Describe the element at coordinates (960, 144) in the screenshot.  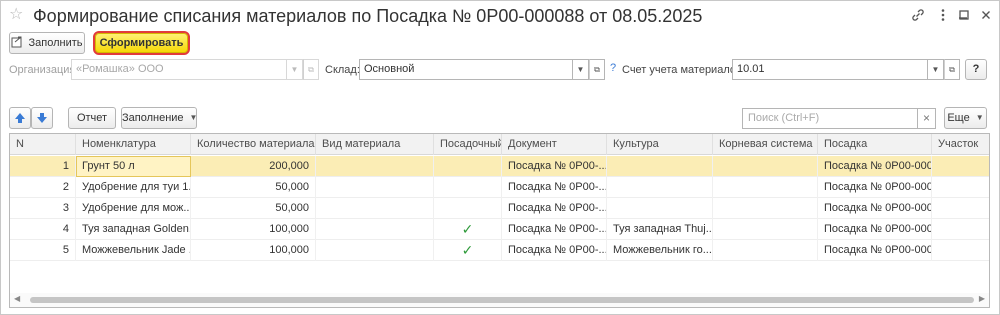
I see `header-col-plot: Участок` at that location.